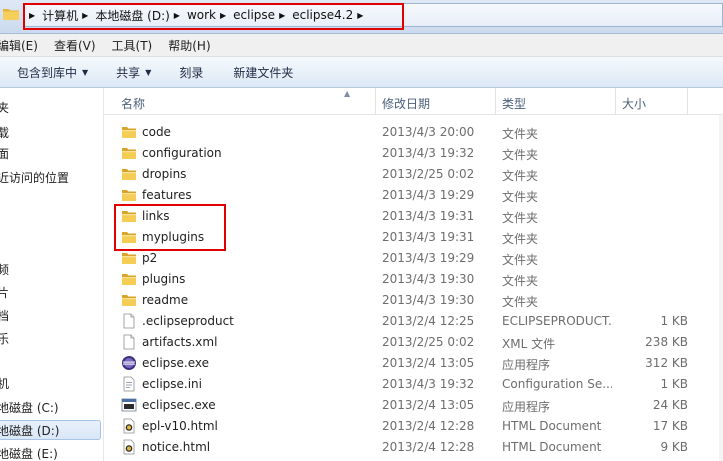  What do you see at coordinates (529, 344) in the screenshot?
I see `file-type: XML 文件` at bounding box center [529, 344].